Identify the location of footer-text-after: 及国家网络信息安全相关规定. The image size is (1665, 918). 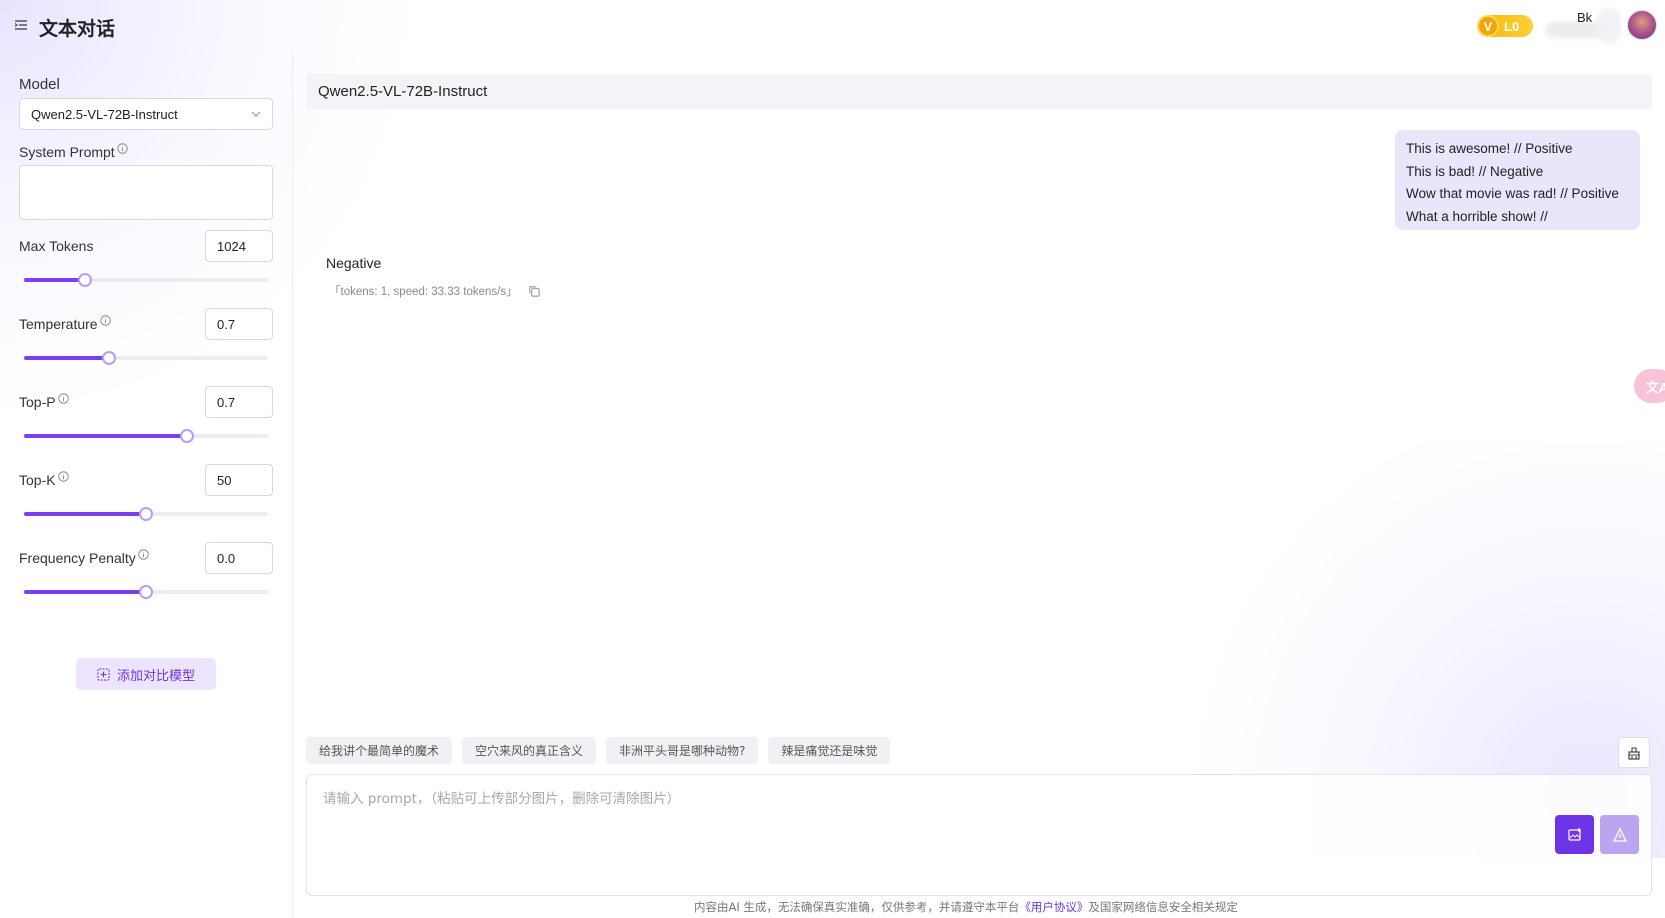
(1163, 907).